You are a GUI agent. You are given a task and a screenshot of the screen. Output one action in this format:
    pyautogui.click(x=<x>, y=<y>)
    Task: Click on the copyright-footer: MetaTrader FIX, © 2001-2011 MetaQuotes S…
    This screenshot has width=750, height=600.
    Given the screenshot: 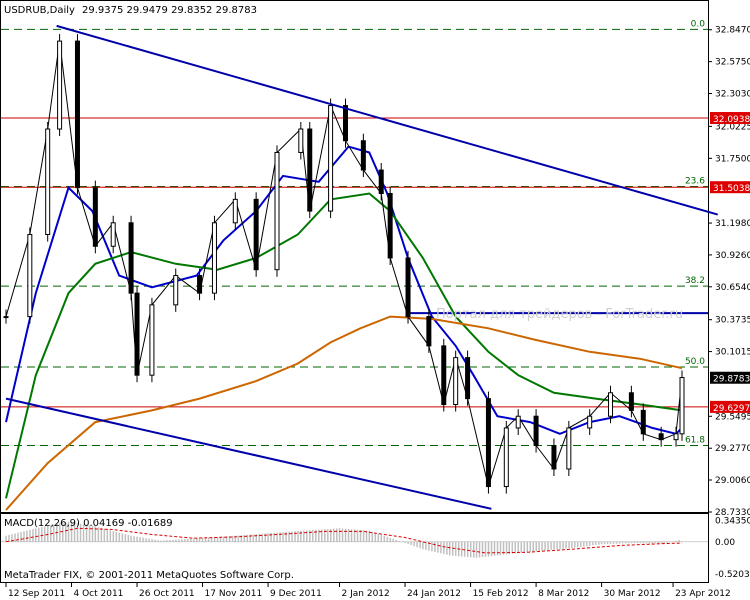 What is the action you would take?
    pyautogui.click(x=149, y=575)
    